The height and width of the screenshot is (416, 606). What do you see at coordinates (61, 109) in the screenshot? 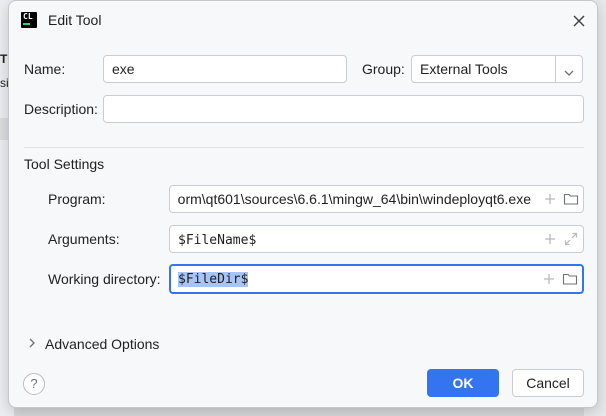
I see `description-label: Description:` at bounding box center [61, 109].